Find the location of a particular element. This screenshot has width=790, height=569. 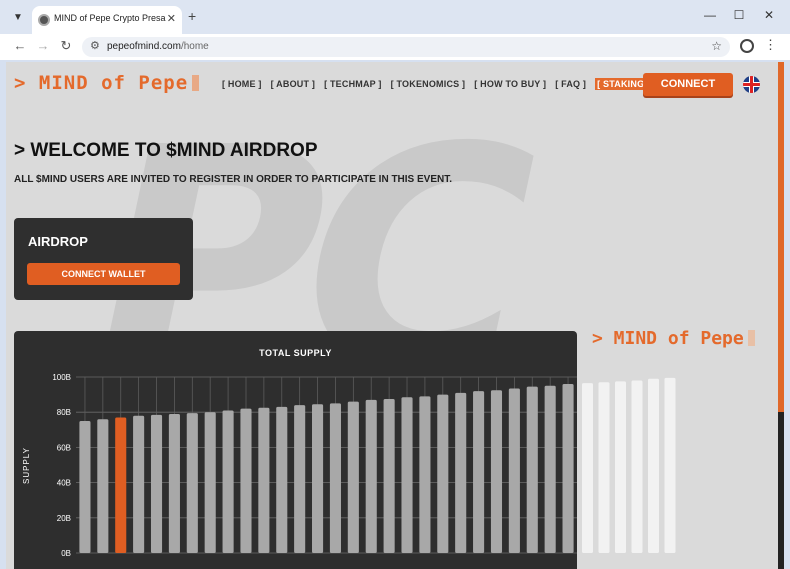

nav-home: [ HOME ] is located at coordinates (242, 84).